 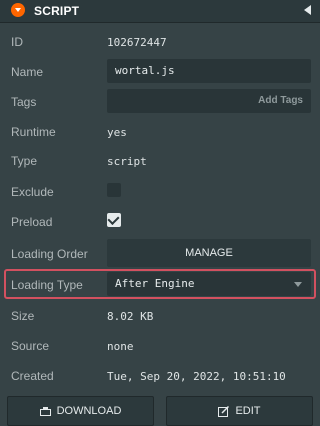 I want to click on exclude-checkbox, so click(x=114, y=190).